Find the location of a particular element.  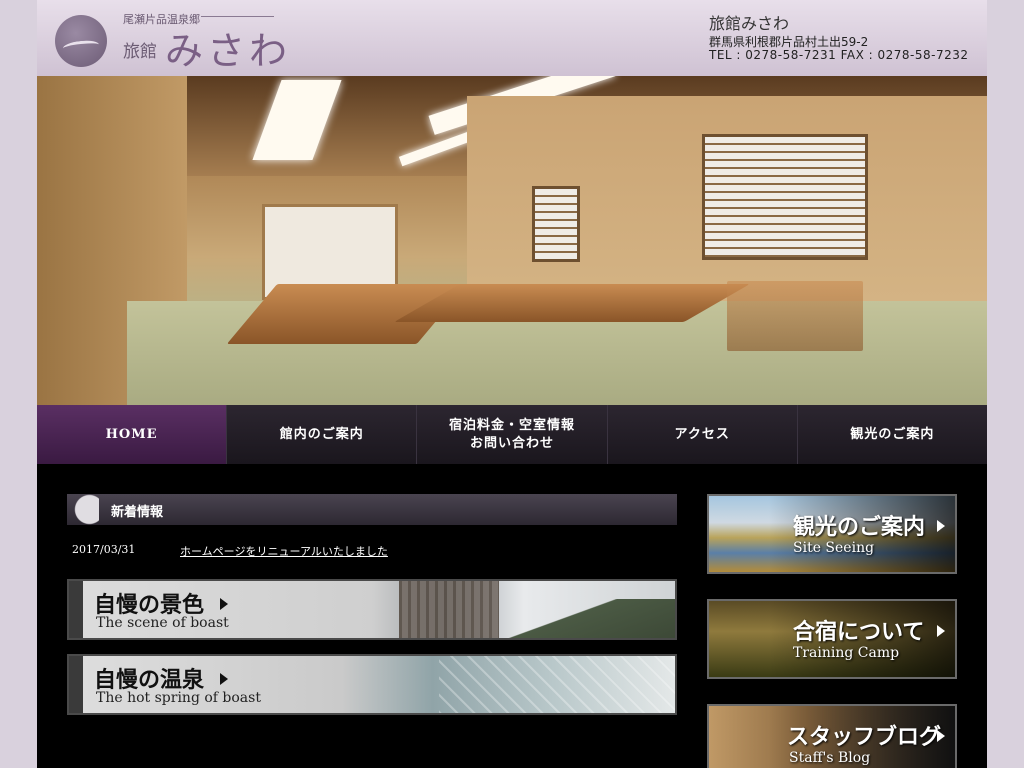

logo-mark-icon is located at coordinates (81, 41).